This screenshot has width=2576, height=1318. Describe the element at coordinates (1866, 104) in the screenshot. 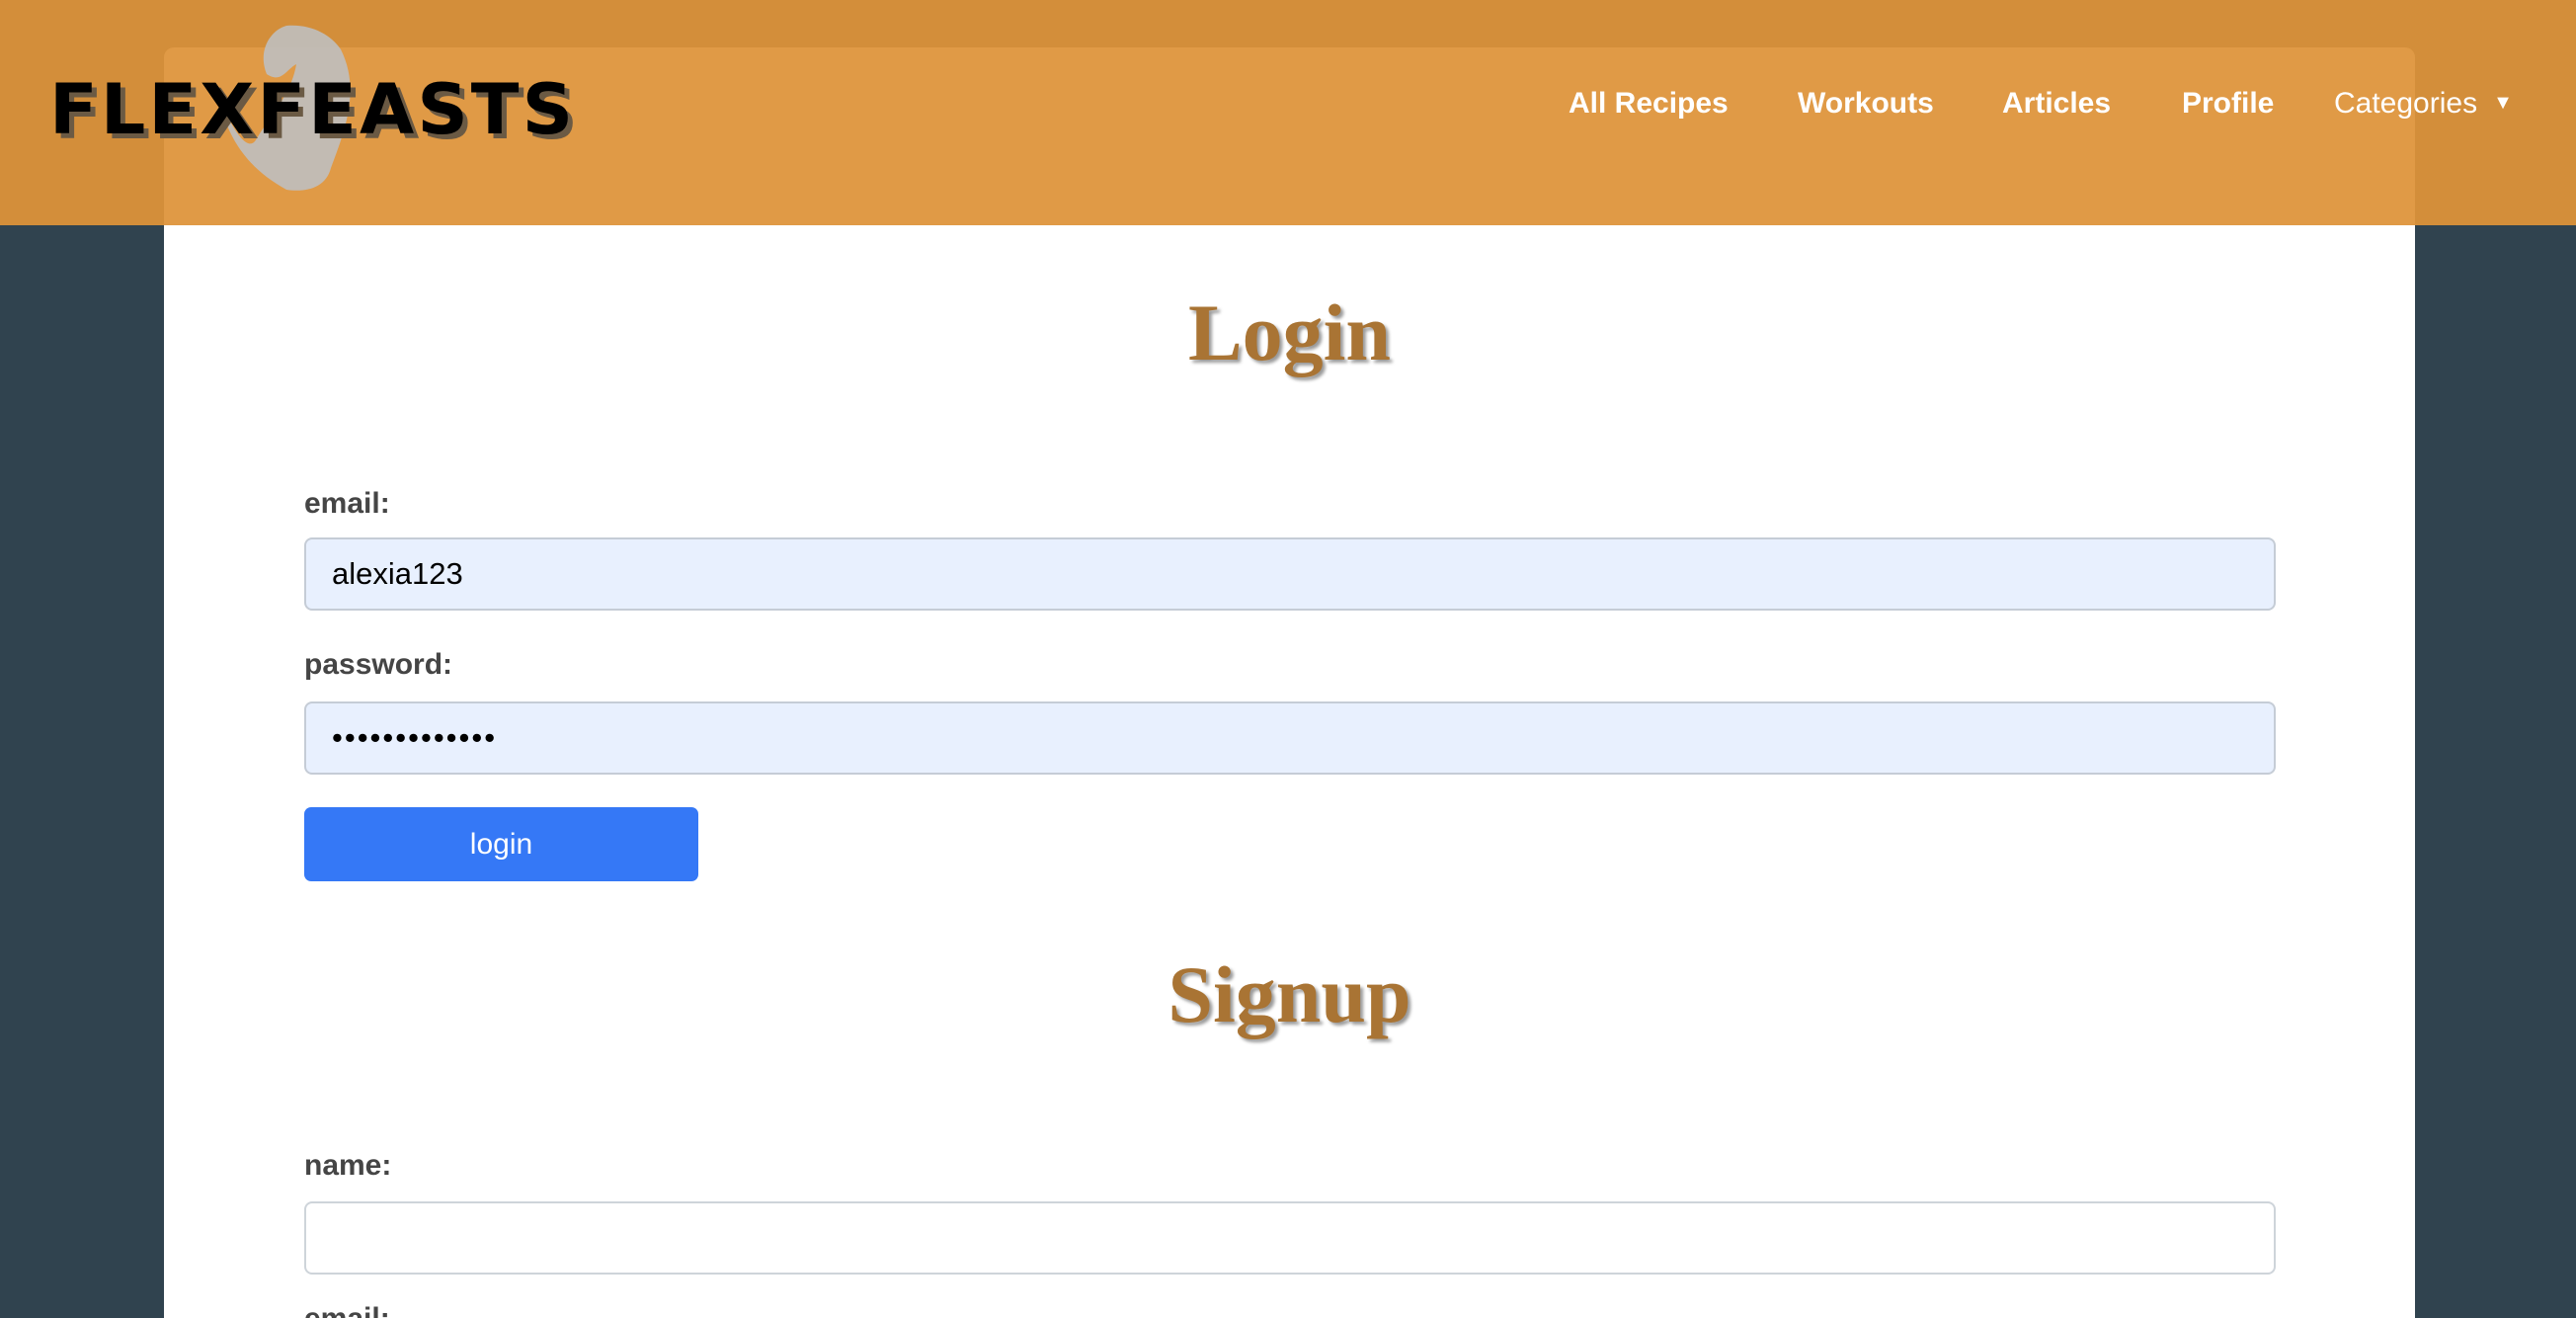

I see `nav-workouts: Workouts` at that location.